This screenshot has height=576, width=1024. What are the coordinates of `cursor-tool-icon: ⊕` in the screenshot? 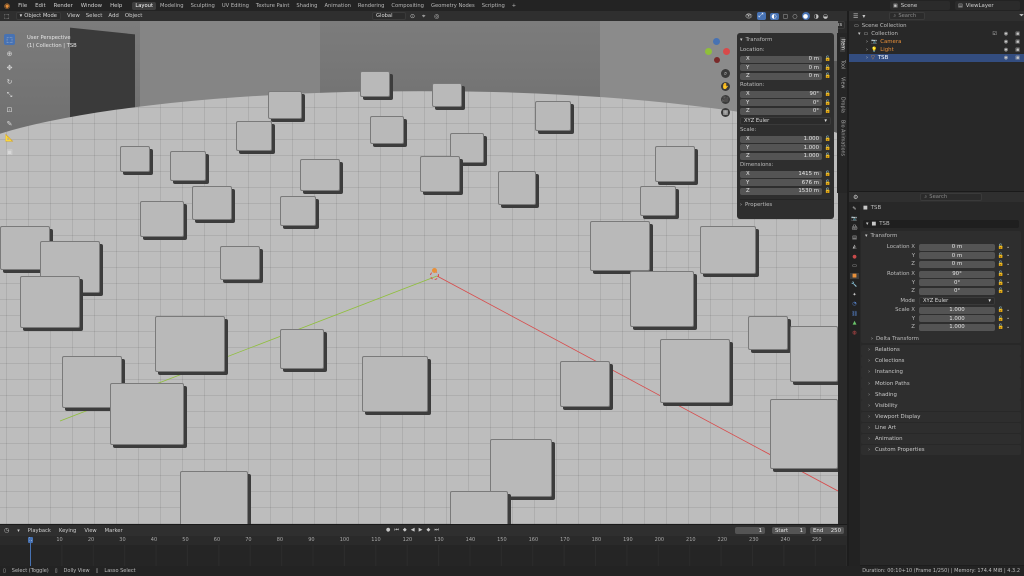 It's located at (9, 53).